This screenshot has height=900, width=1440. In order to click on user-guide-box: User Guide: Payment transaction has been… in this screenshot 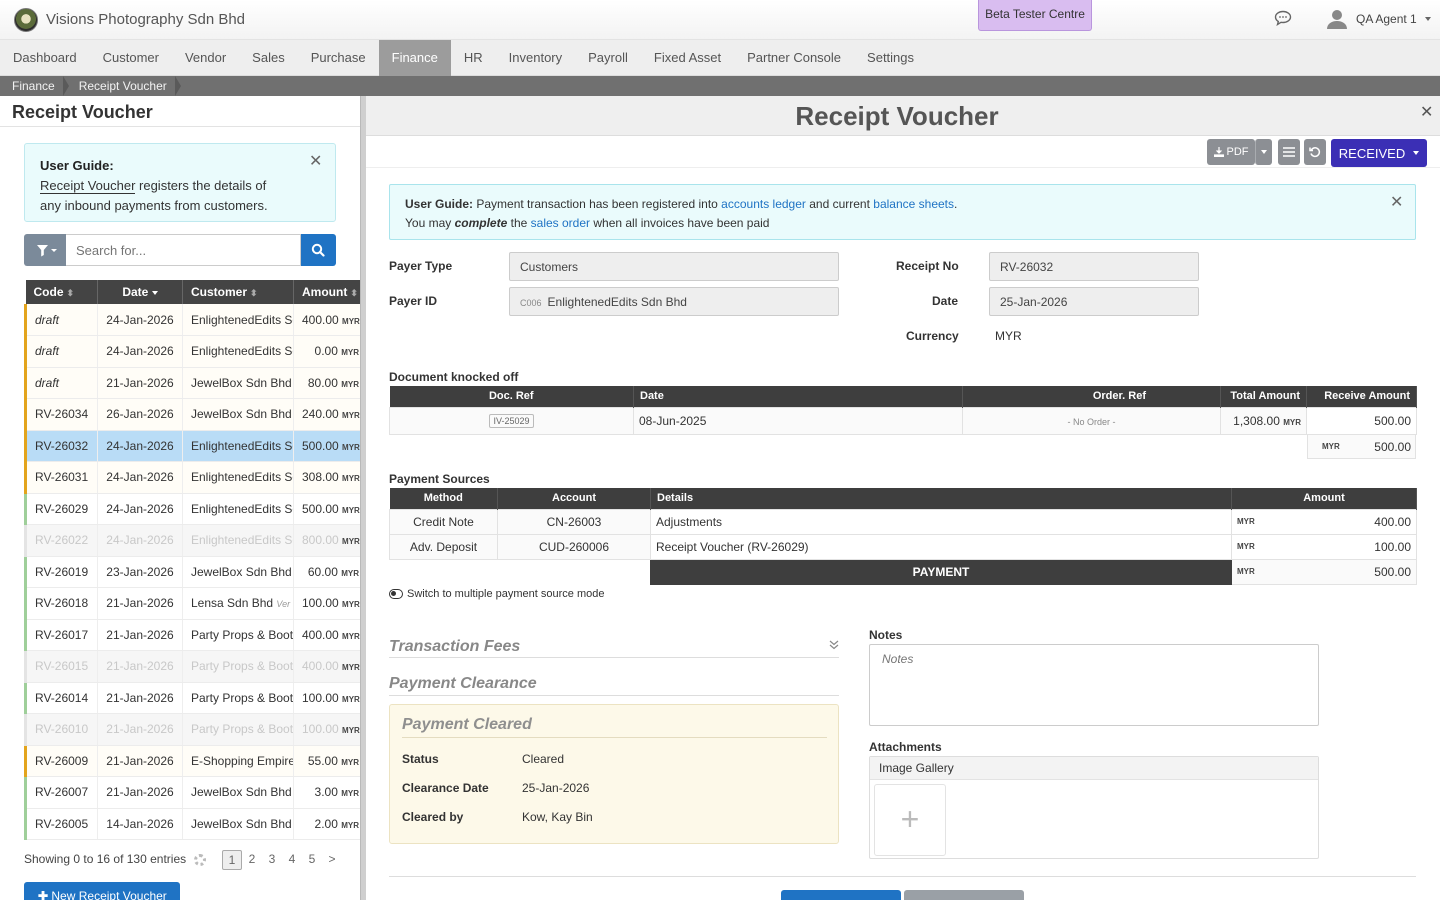, I will do `click(902, 212)`.